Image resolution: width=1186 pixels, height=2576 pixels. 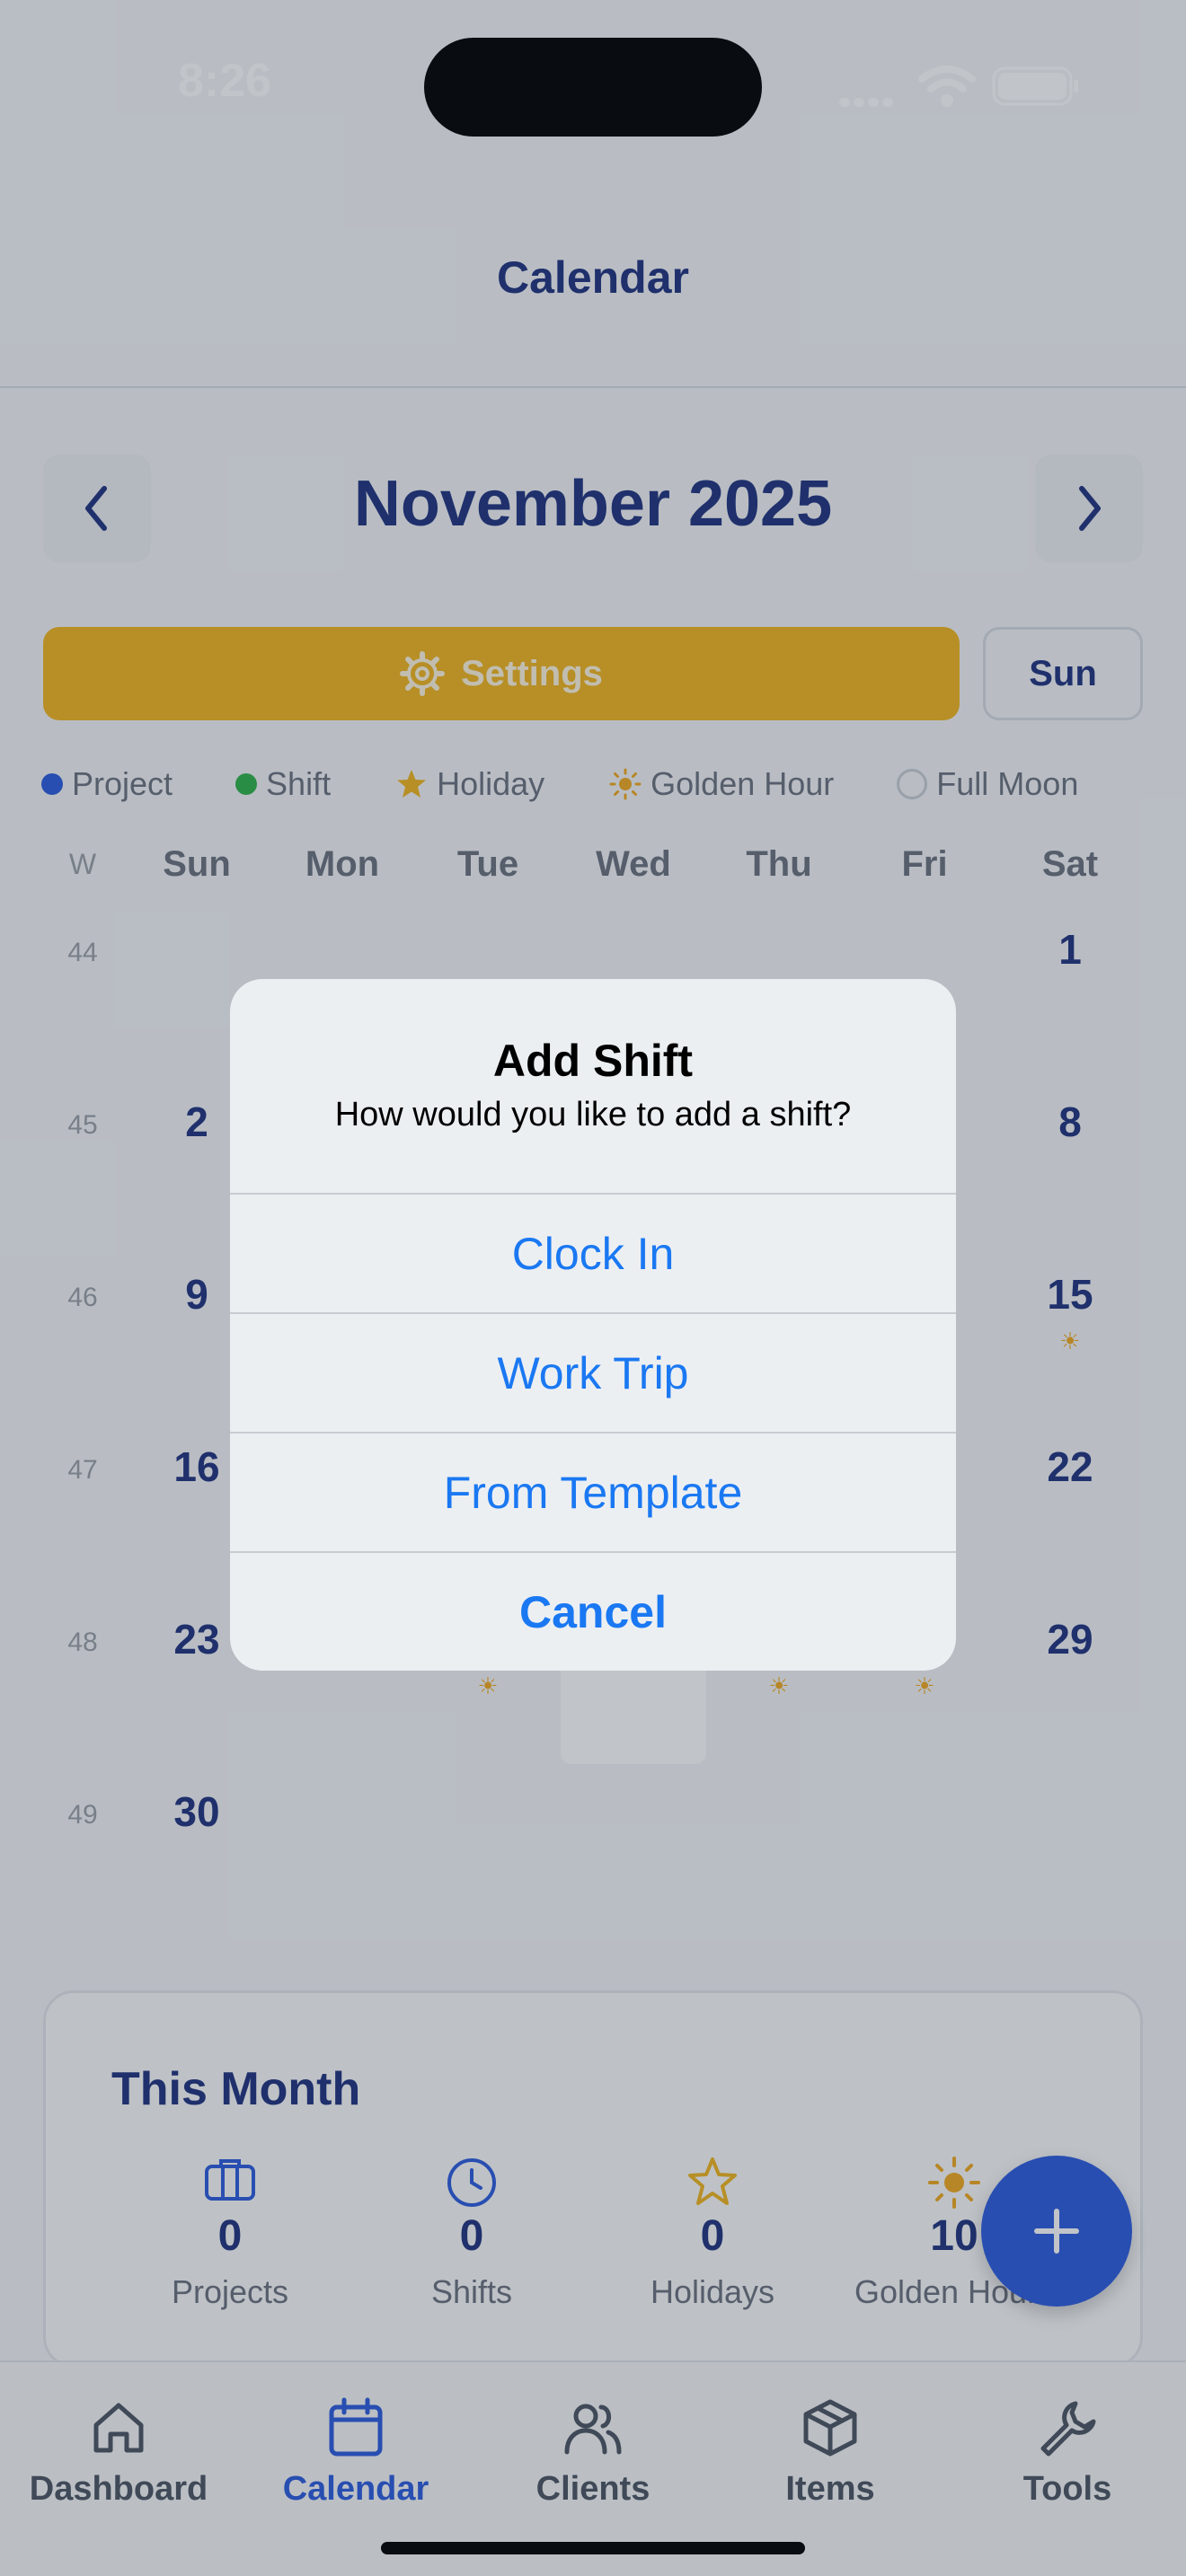 I want to click on cancel-button: Cancel, so click(x=593, y=1611).